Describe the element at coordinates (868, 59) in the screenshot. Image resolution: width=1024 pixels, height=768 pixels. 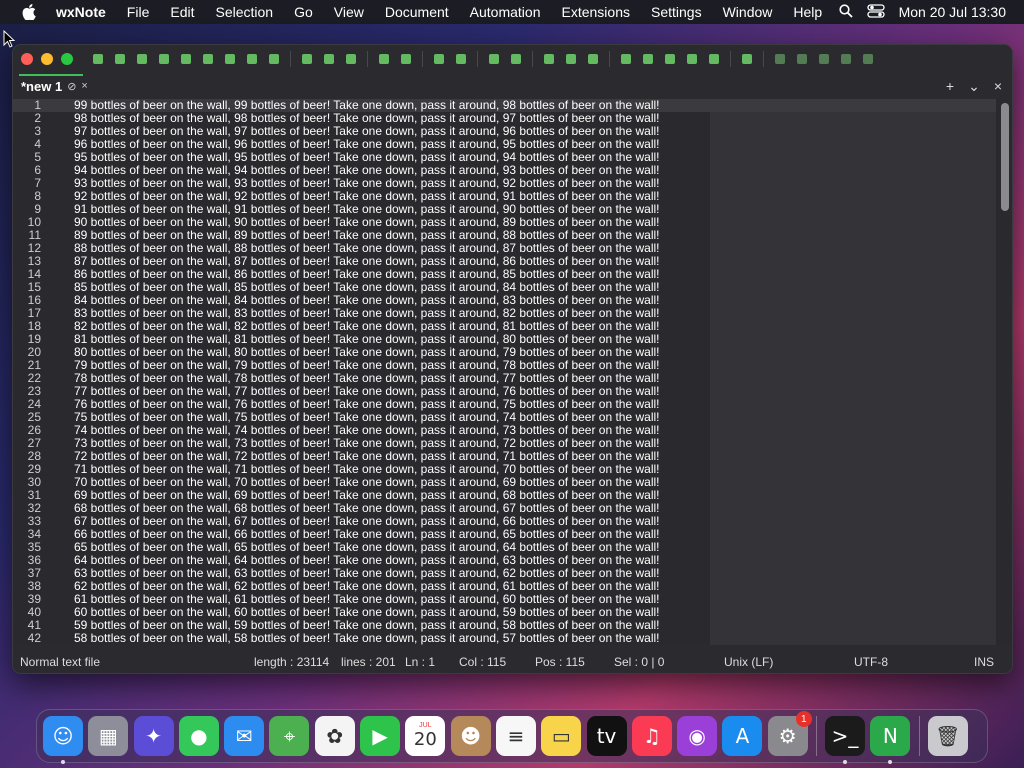
I see `save-macro-icon` at that location.